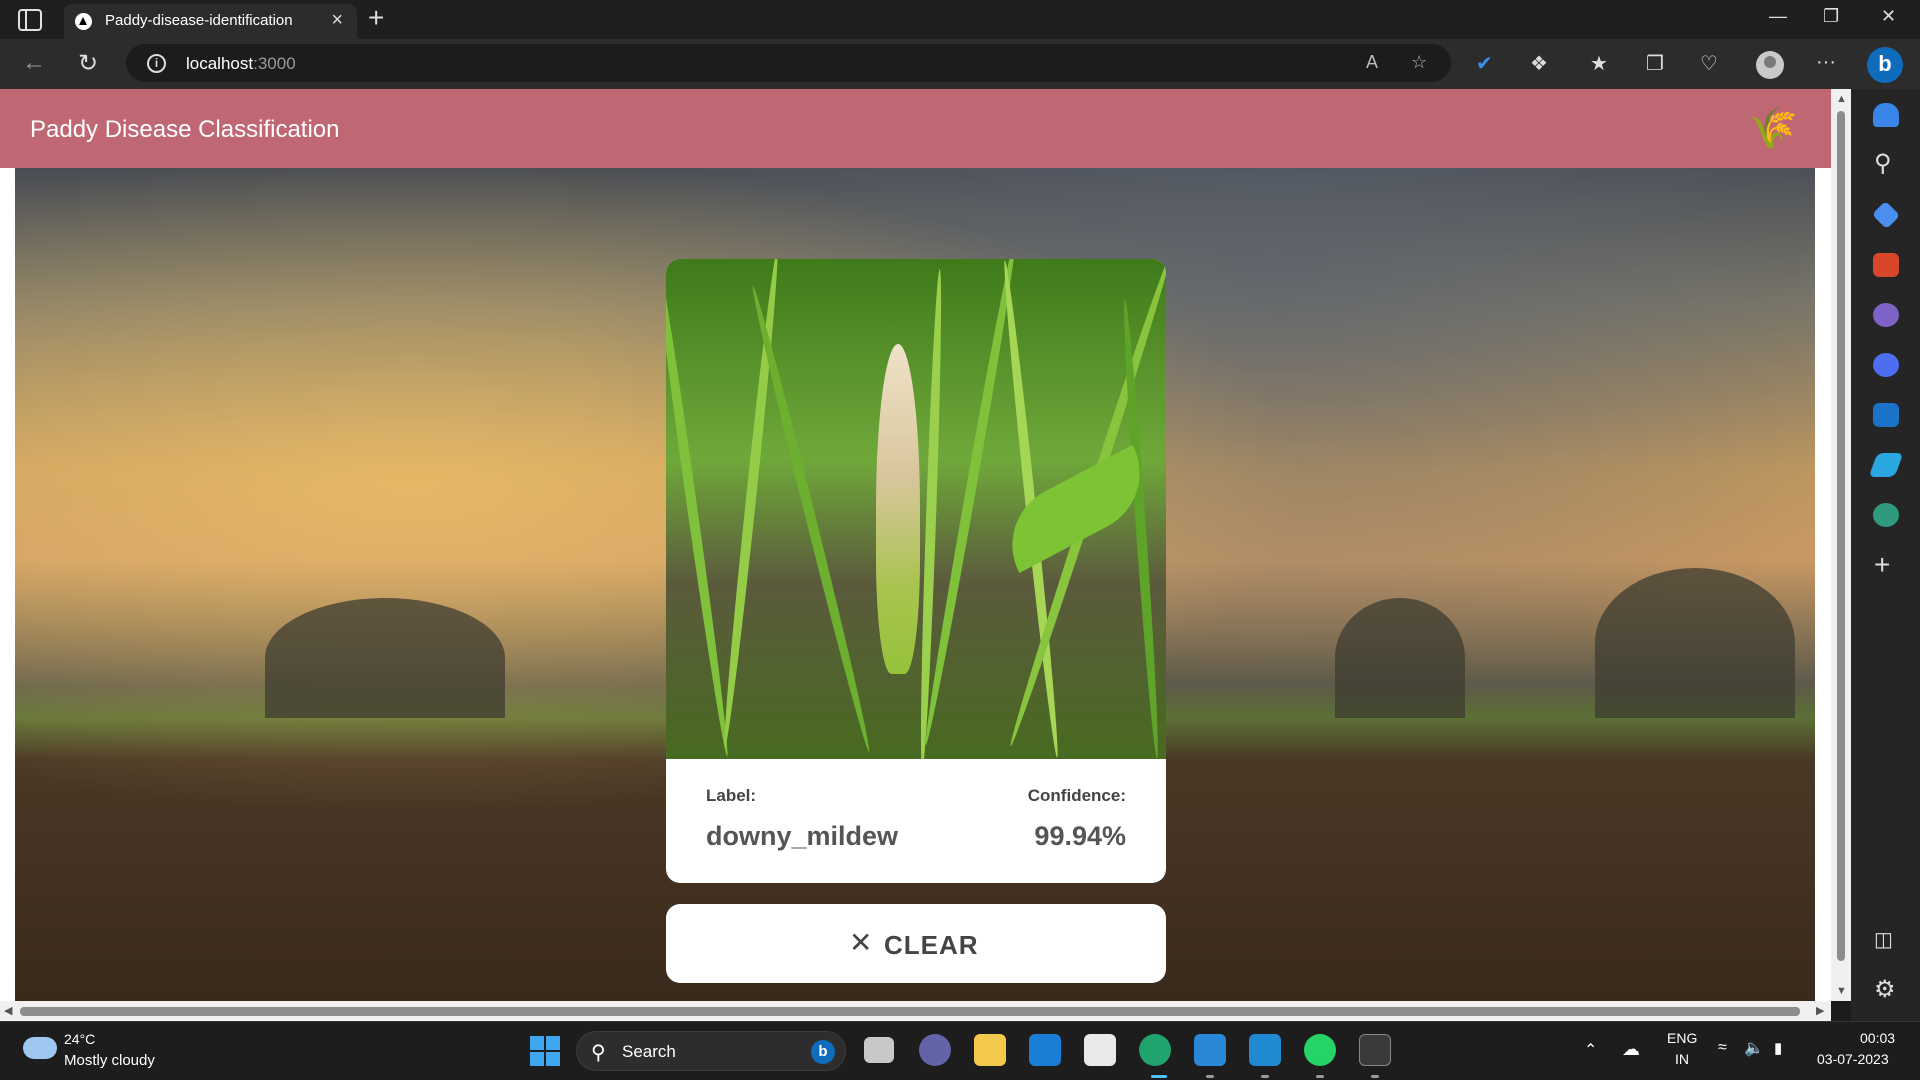  I want to click on scroll-down-arrow-icon: ▼, so click(1841, 991).